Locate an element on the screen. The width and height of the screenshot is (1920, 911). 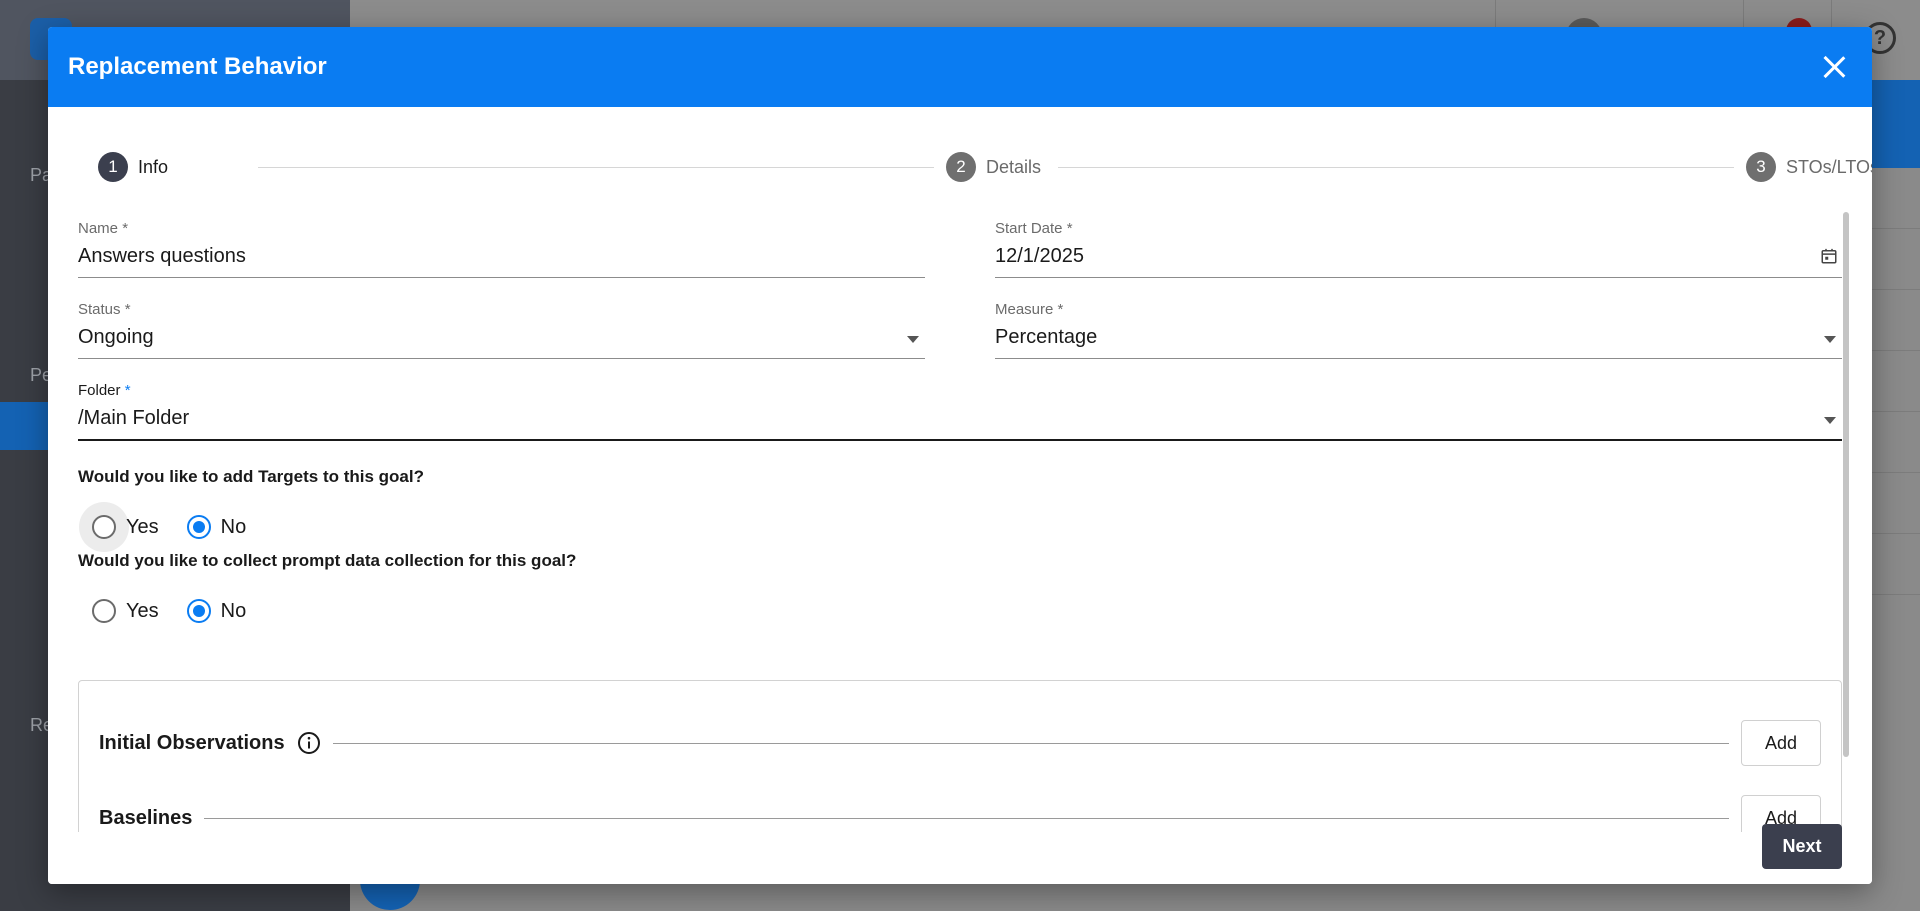
step-number: 1 is located at coordinates (113, 167).